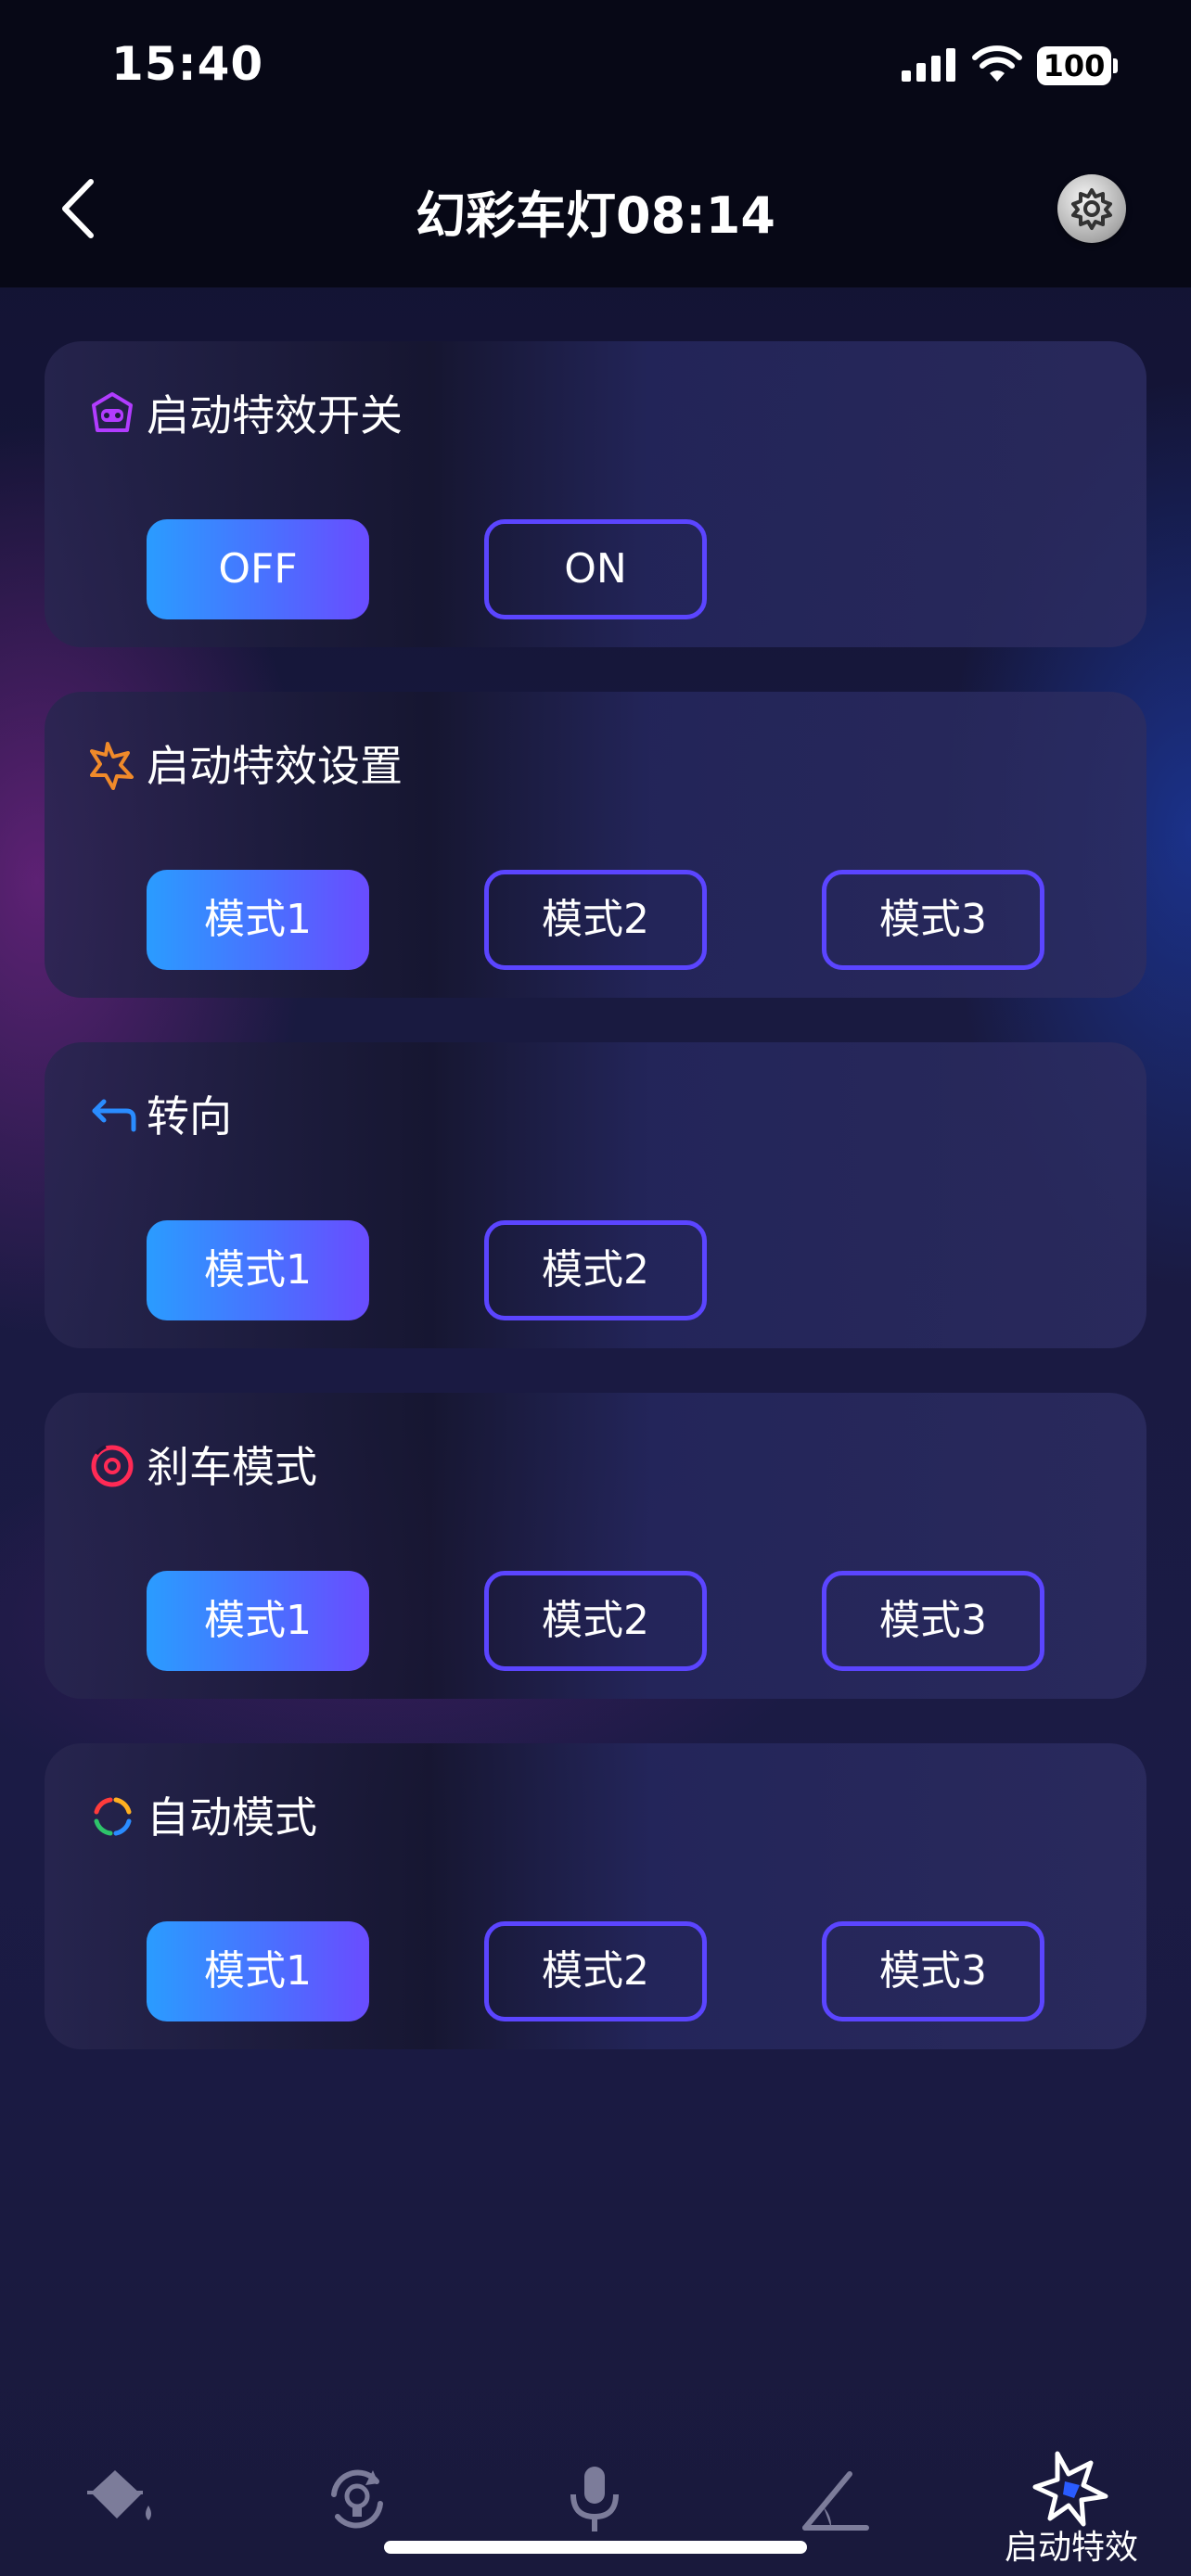 The width and height of the screenshot is (1191, 2576). Describe the element at coordinates (112, 766) in the screenshot. I see `star-icon` at that location.